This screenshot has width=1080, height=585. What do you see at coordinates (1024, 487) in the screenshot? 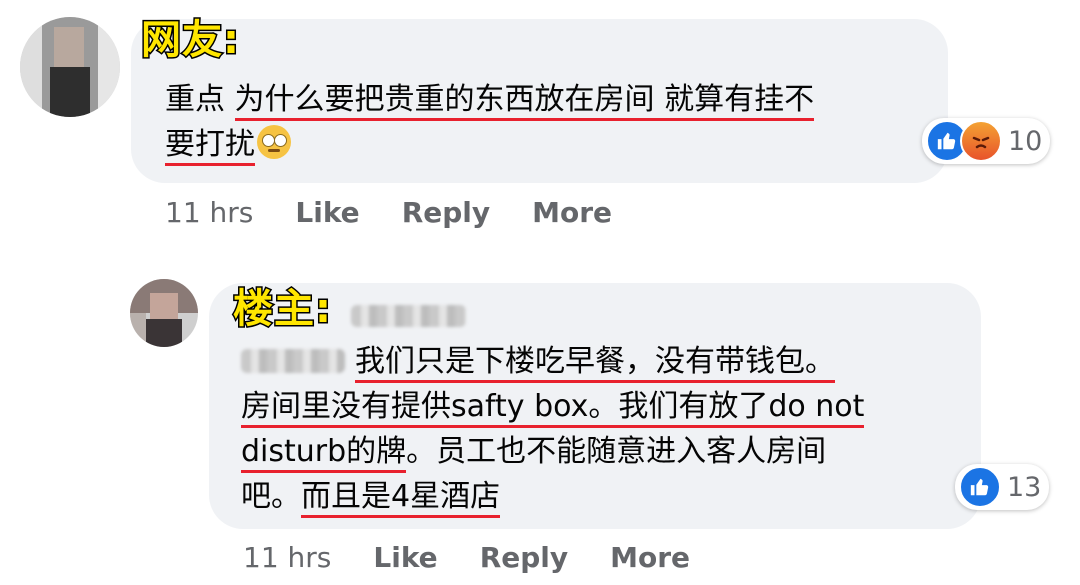
I see `reaction-count: 13` at bounding box center [1024, 487].